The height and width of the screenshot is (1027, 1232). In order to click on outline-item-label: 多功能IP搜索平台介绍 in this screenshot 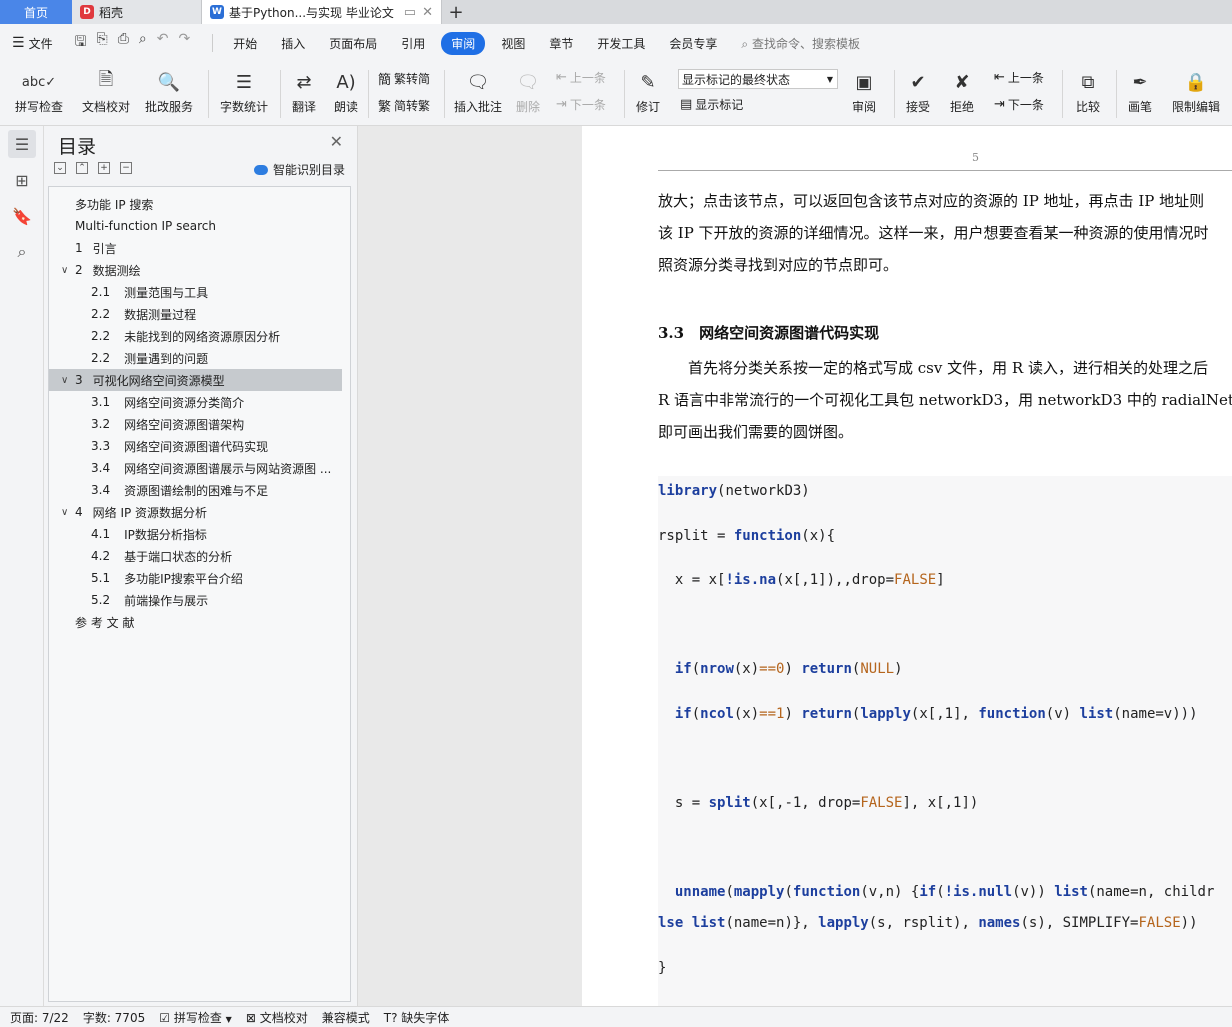, I will do `click(183, 578)`.